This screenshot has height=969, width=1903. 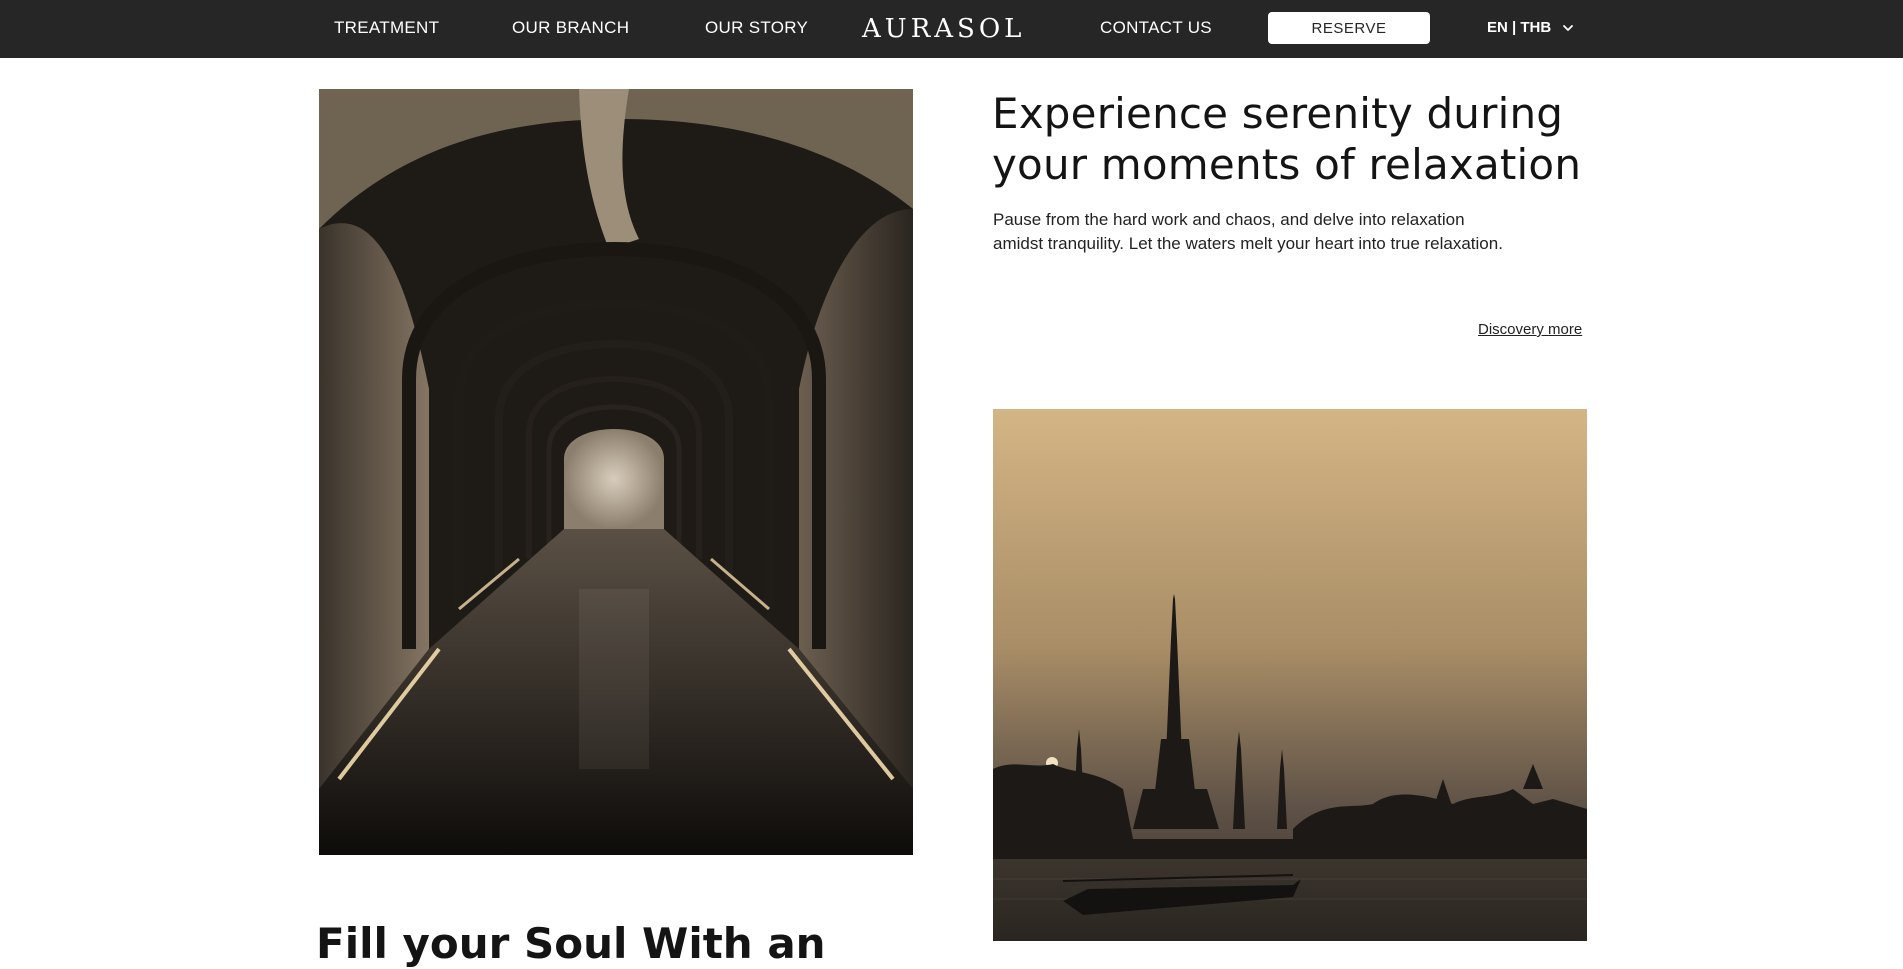 What do you see at coordinates (1568, 27) in the screenshot?
I see `chevron-down-icon` at bounding box center [1568, 27].